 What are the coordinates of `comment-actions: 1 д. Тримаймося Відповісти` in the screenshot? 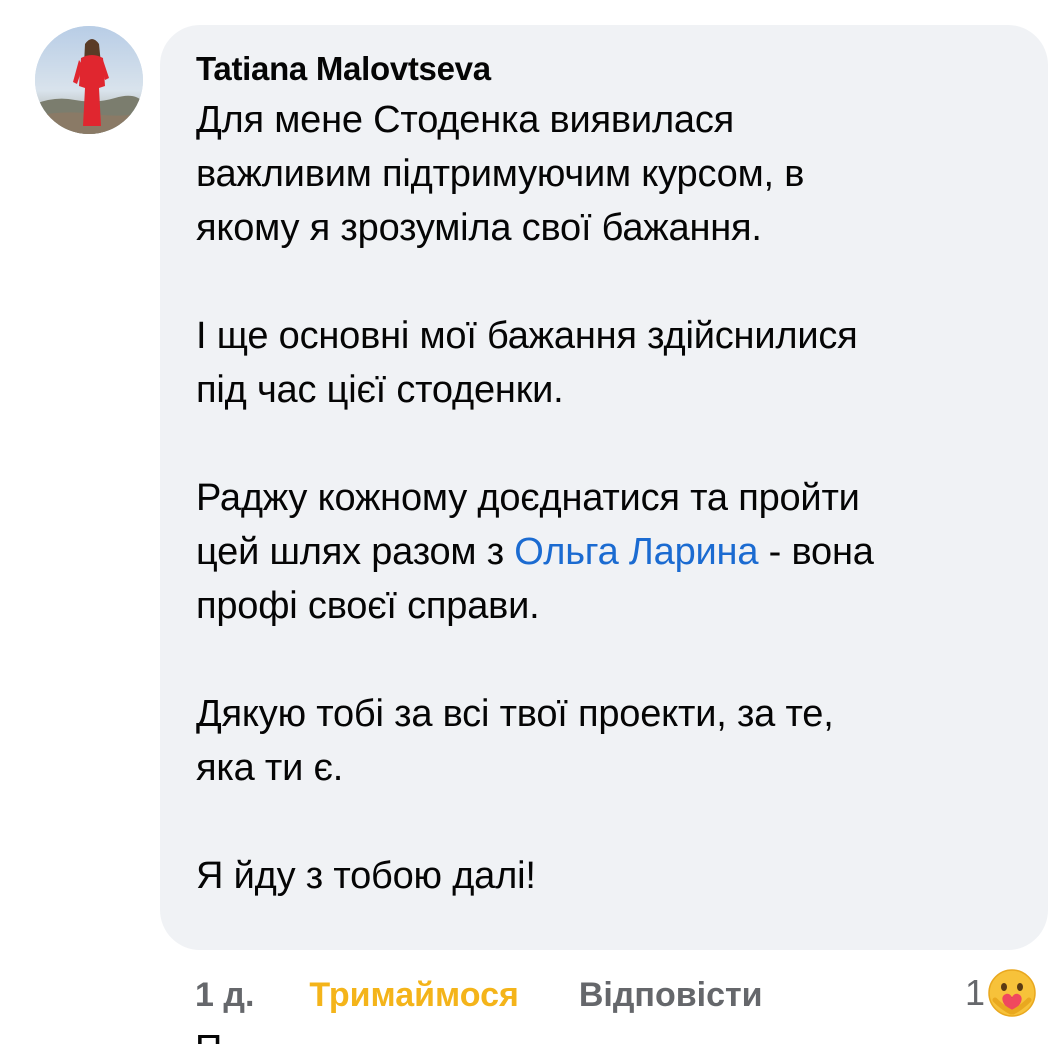 It's located at (479, 995).